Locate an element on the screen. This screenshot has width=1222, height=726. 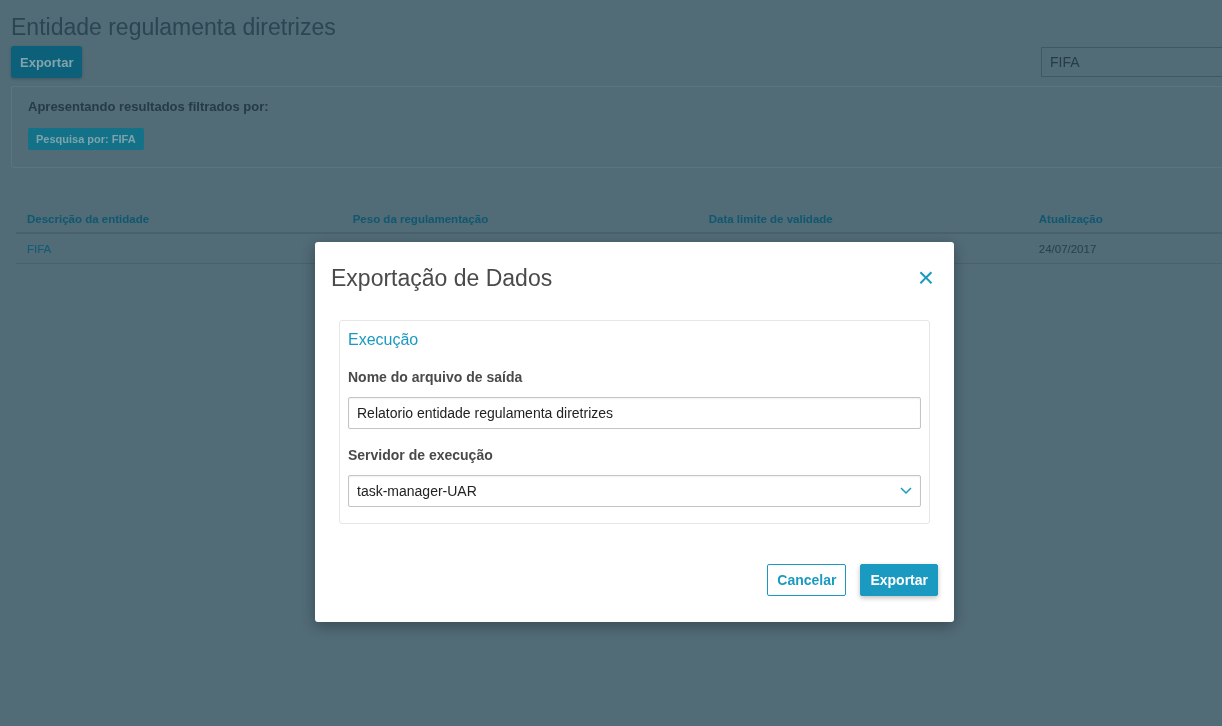
cancel-button: Cancelar is located at coordinates (807, 580).